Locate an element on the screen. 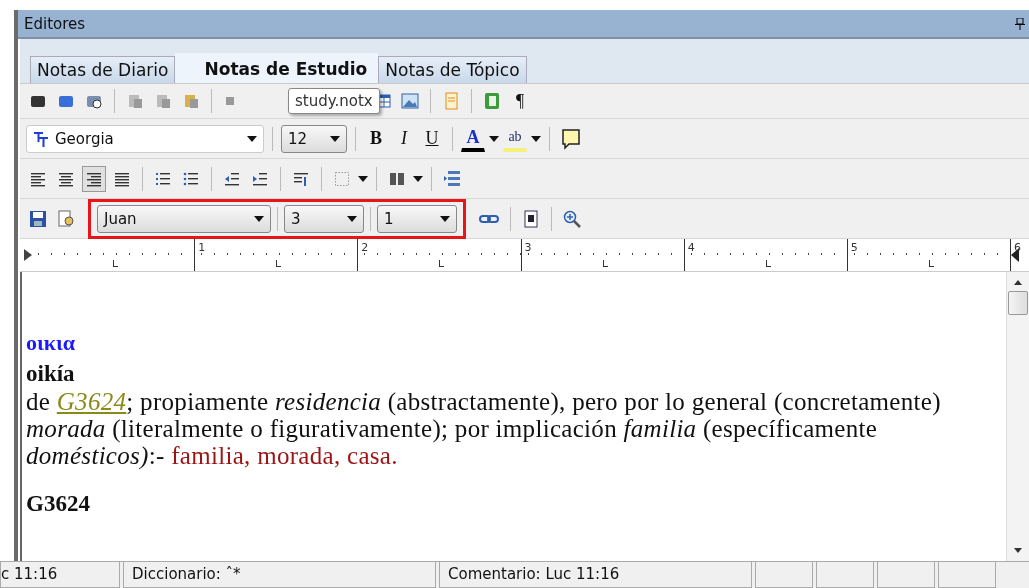 Image resolution: width=1029 pixels, height=588 pixels. verse-dropdown: 1 is located at coordinates (417, 218).